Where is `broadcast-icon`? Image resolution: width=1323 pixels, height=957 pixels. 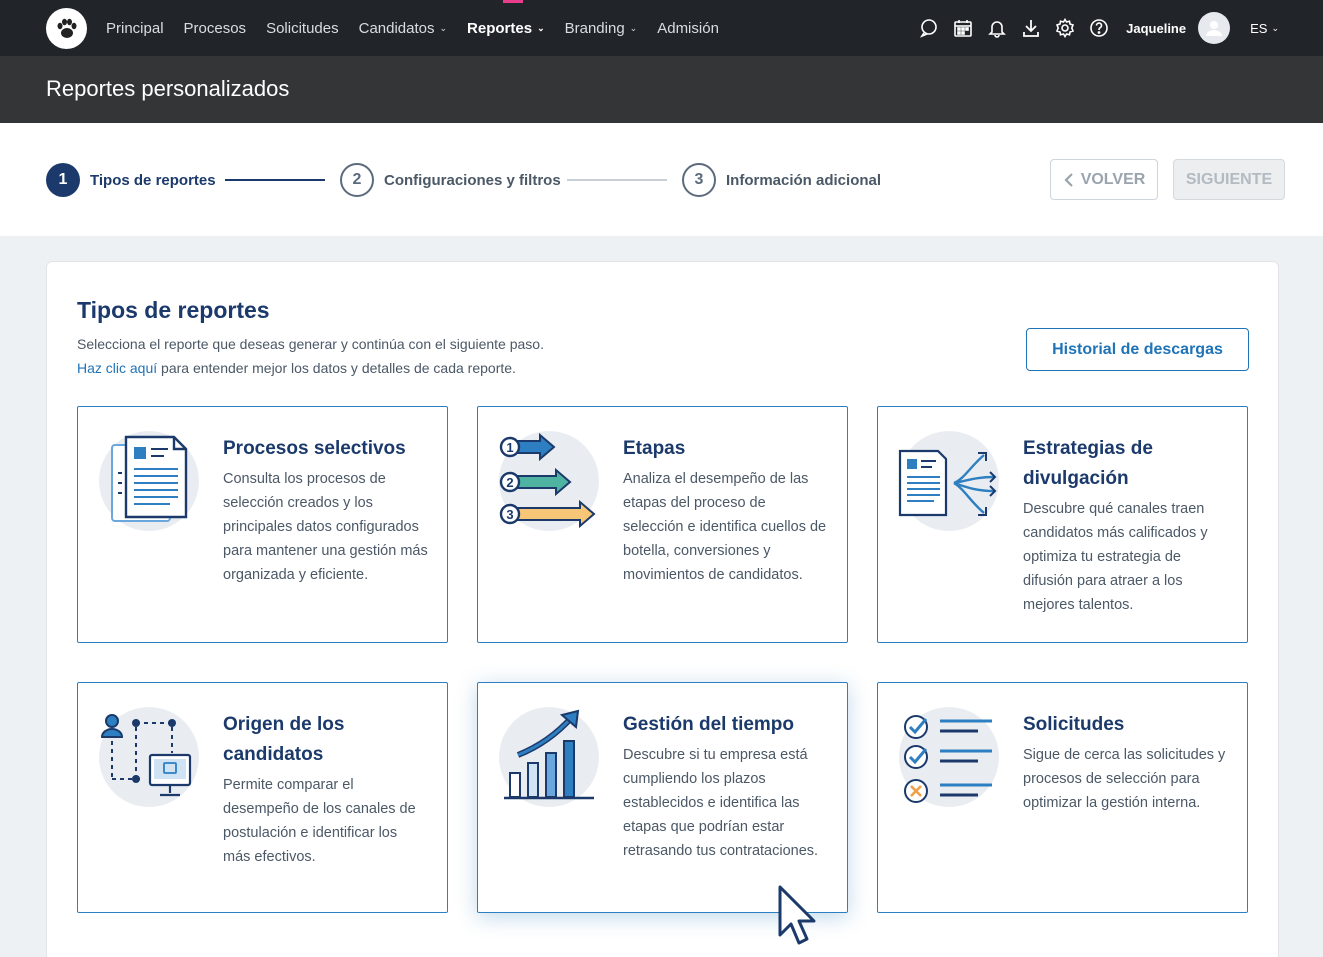 broadcast-icon is located at coordinates (949, 482).